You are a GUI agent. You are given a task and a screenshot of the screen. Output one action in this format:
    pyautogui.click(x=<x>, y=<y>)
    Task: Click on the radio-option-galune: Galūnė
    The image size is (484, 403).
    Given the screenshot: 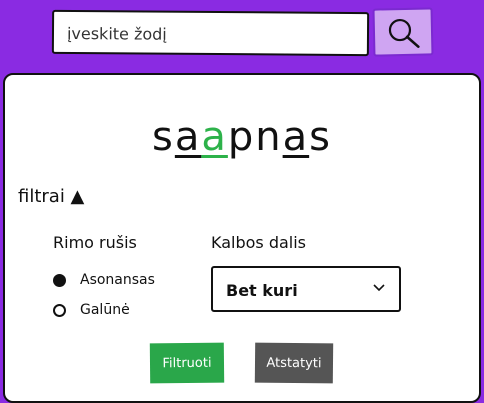 What is the action you would take?
    pyautogui.click(x=91, y=310)
    